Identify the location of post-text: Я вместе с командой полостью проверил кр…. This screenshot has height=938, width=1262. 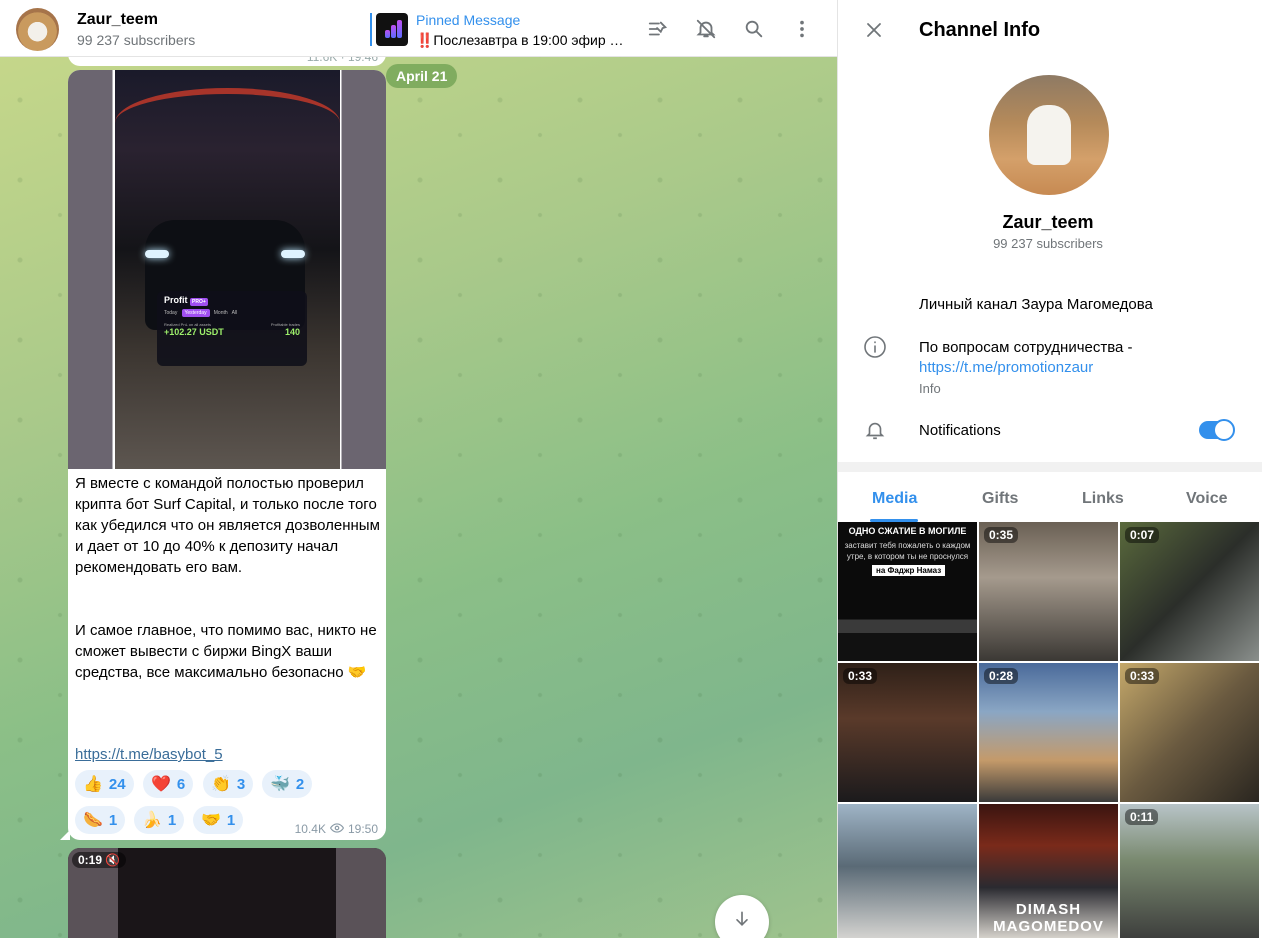
(227, 578).